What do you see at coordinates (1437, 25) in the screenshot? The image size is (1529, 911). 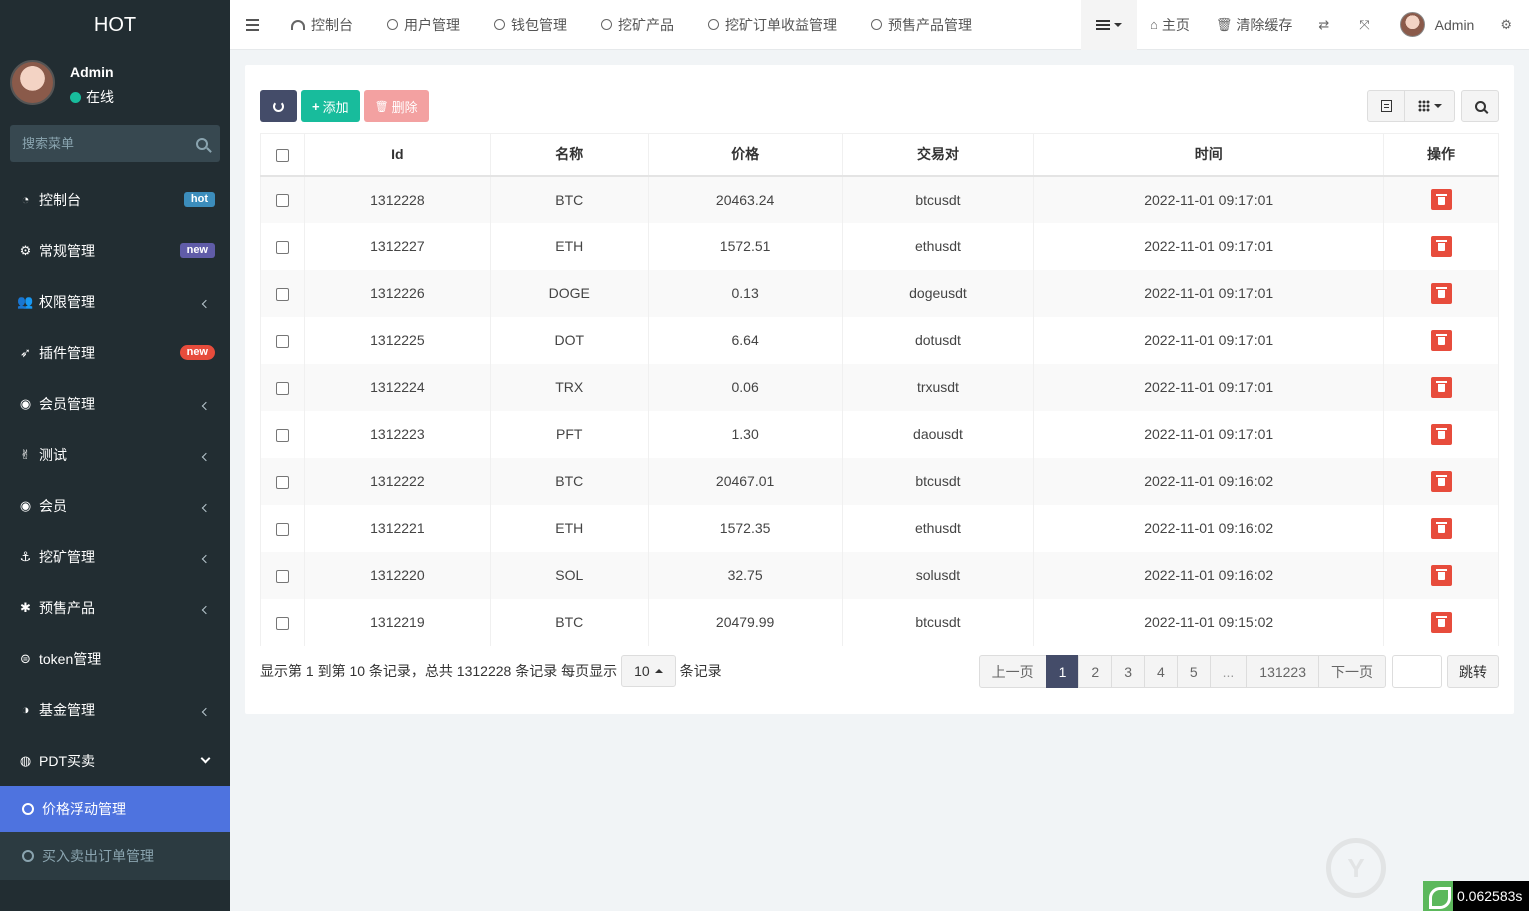 I see `user-menu: Admin` at bounding box center [1437, 25].